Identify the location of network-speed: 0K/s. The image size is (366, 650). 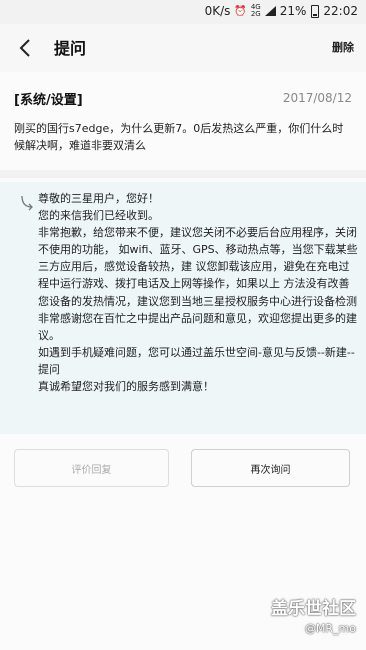
(217, 11).